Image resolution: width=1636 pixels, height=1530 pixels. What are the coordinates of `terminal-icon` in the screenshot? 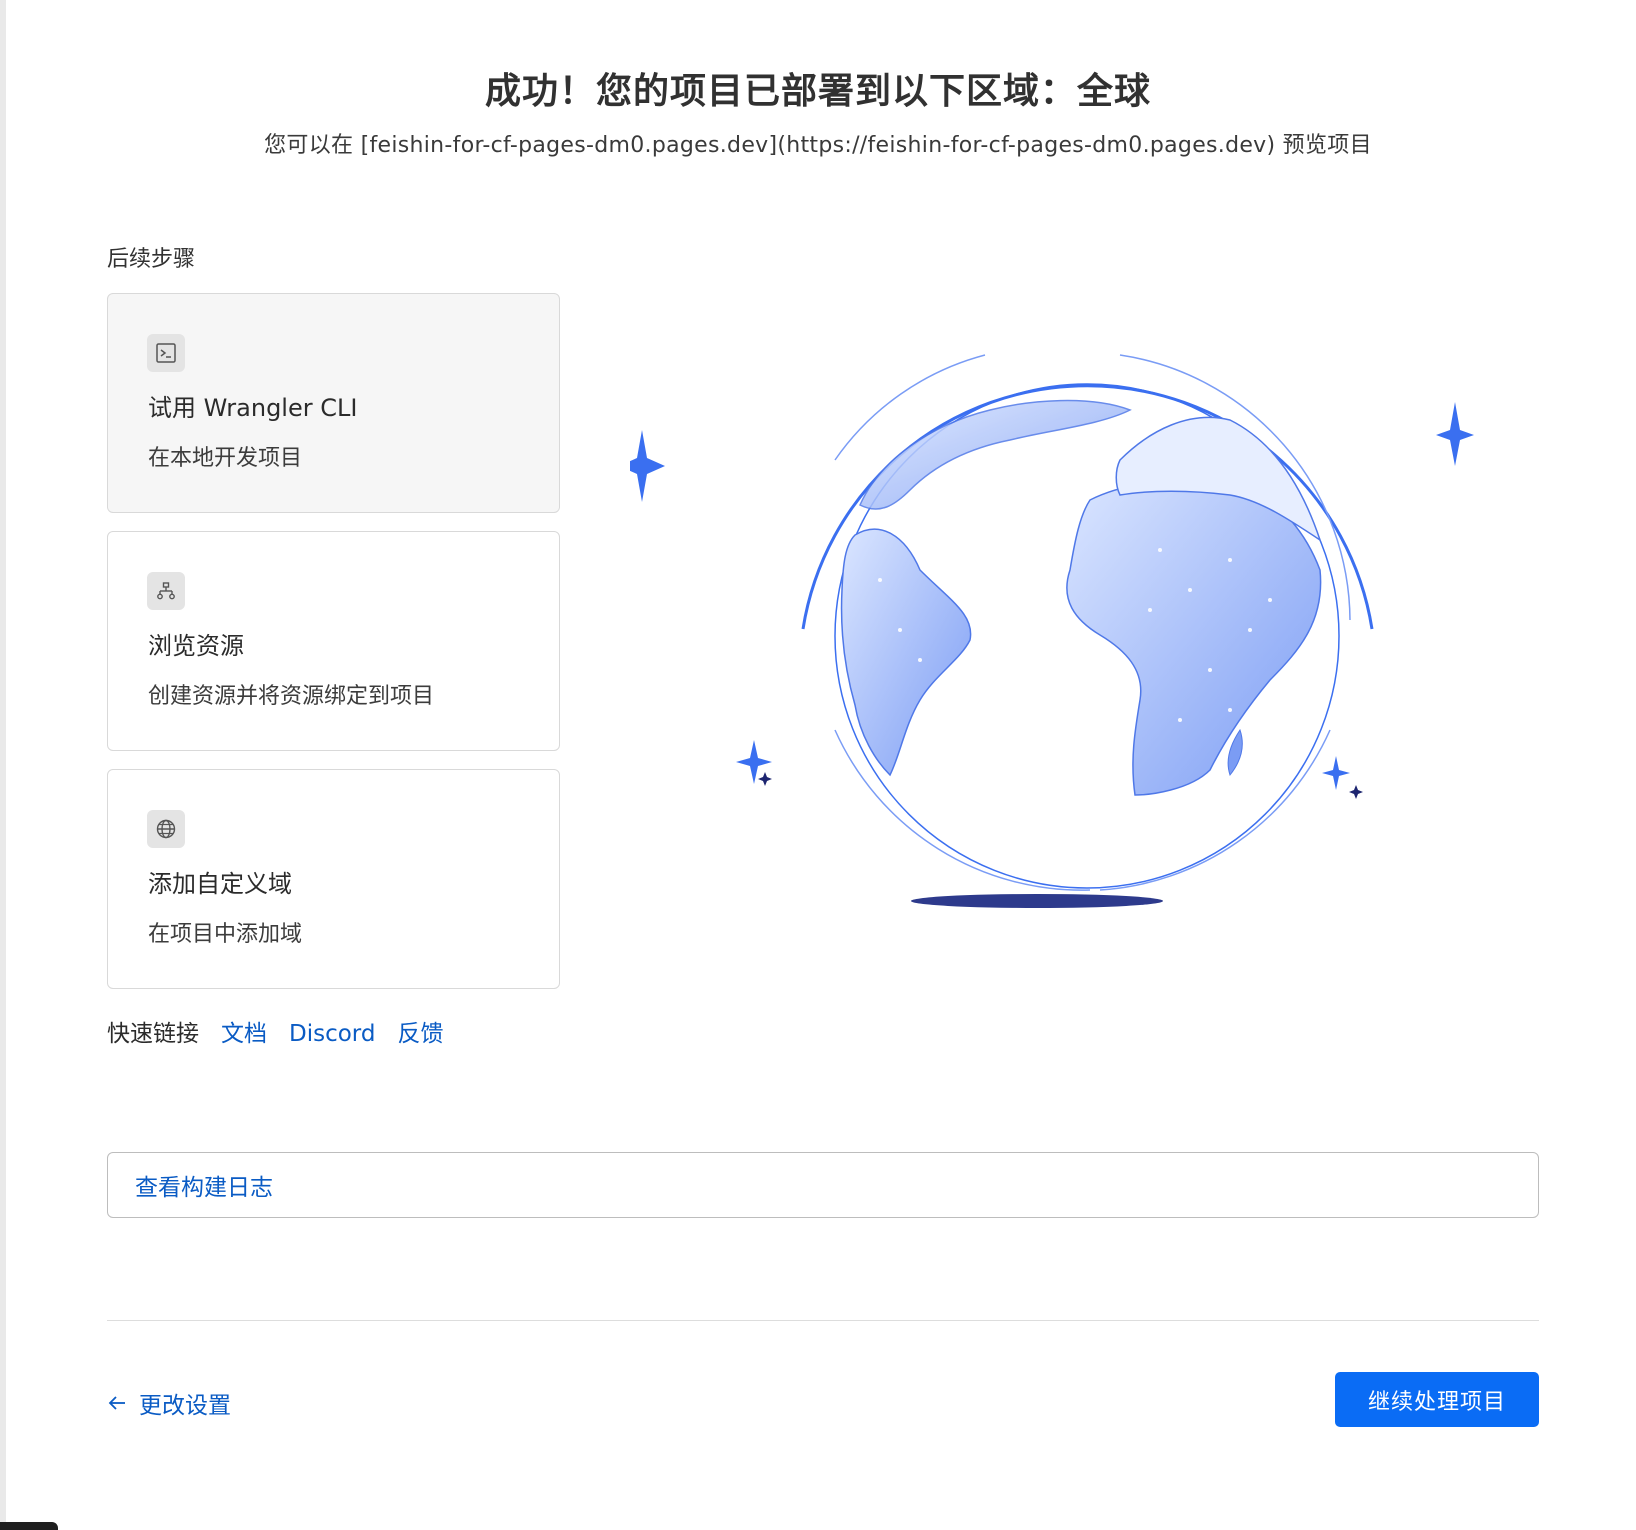 It's located at (166, 353).